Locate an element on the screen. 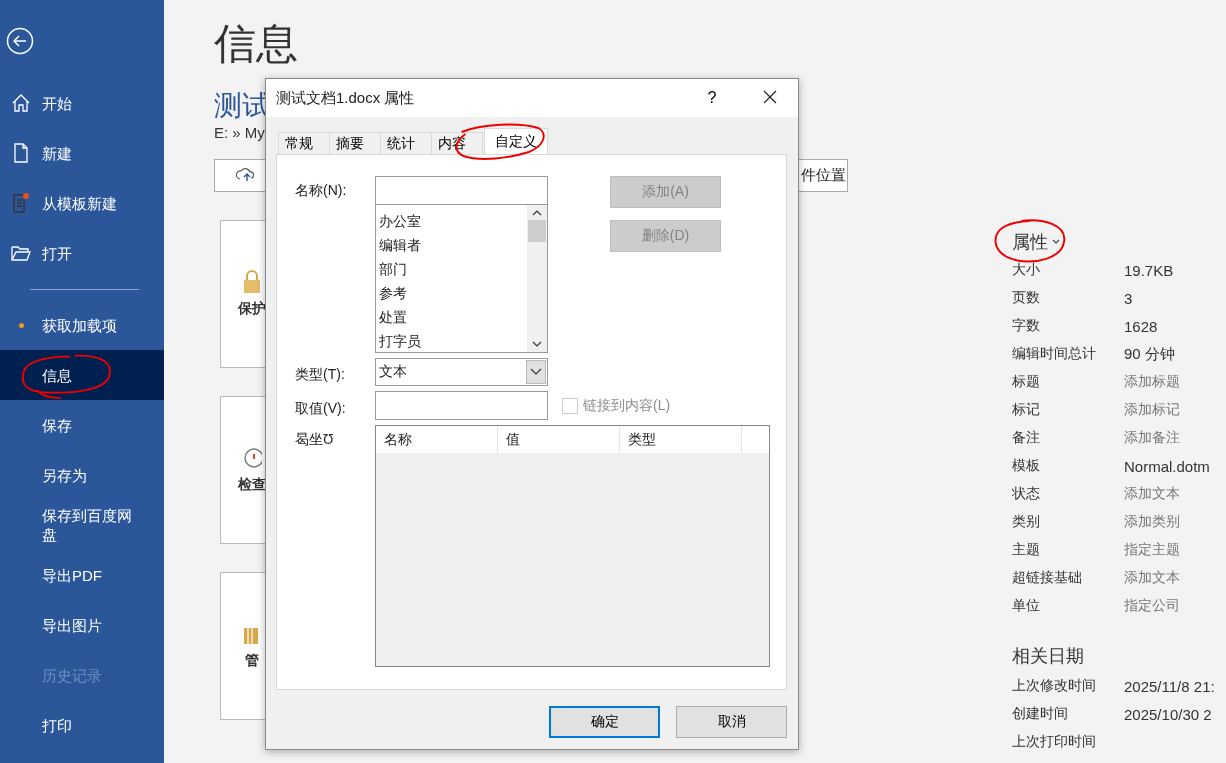  property-prompt: 添加类别 is located at coordinates (1152, 522).